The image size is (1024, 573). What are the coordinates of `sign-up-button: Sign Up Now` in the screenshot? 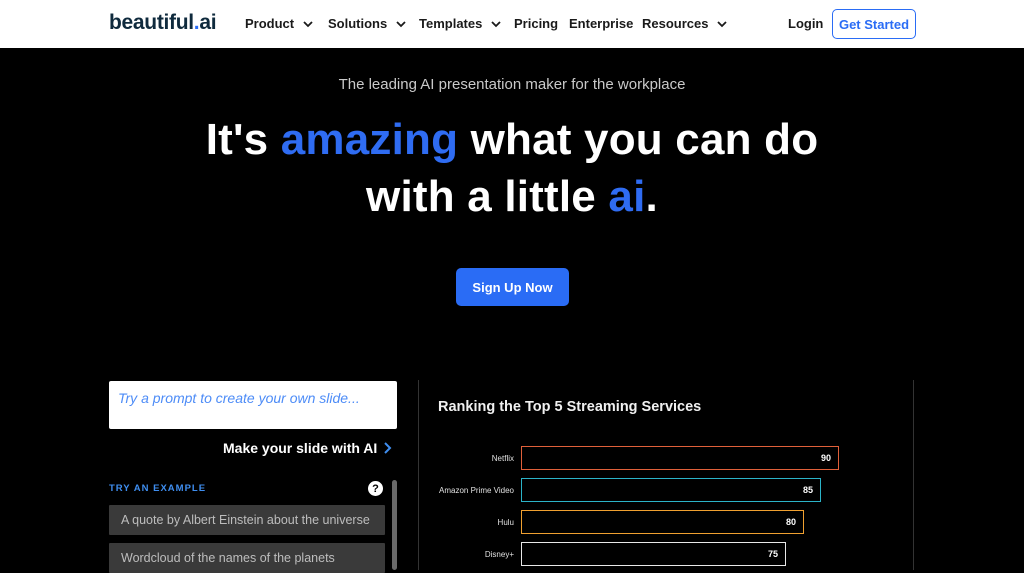 It's located at (512, 287).